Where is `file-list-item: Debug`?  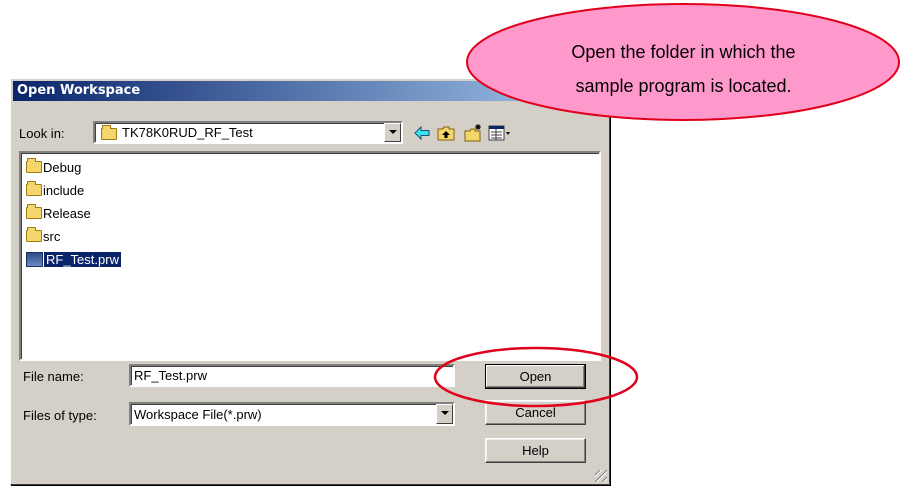 file-list-item: Debug is located at coordinates (53, 167).